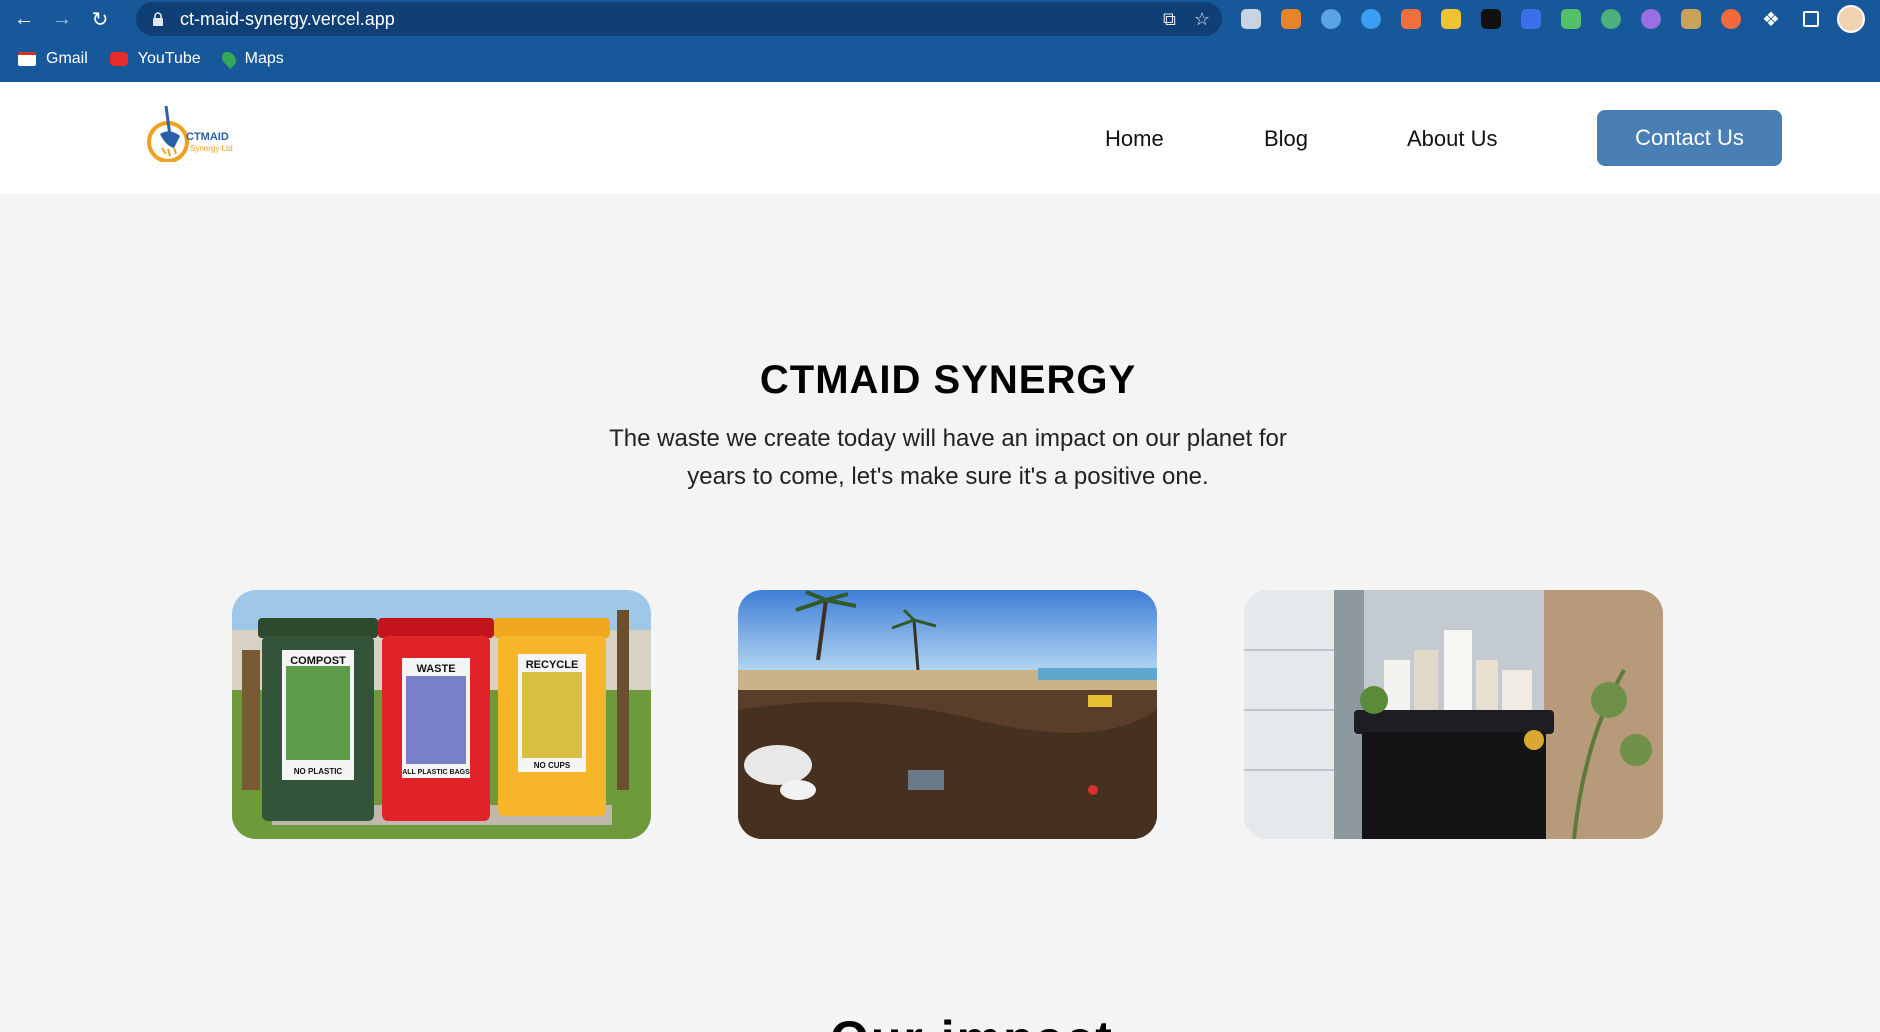  Describe the element at coordinates (207, 137) in the screenshot. I see `svg-text: CTMAID` at that location.